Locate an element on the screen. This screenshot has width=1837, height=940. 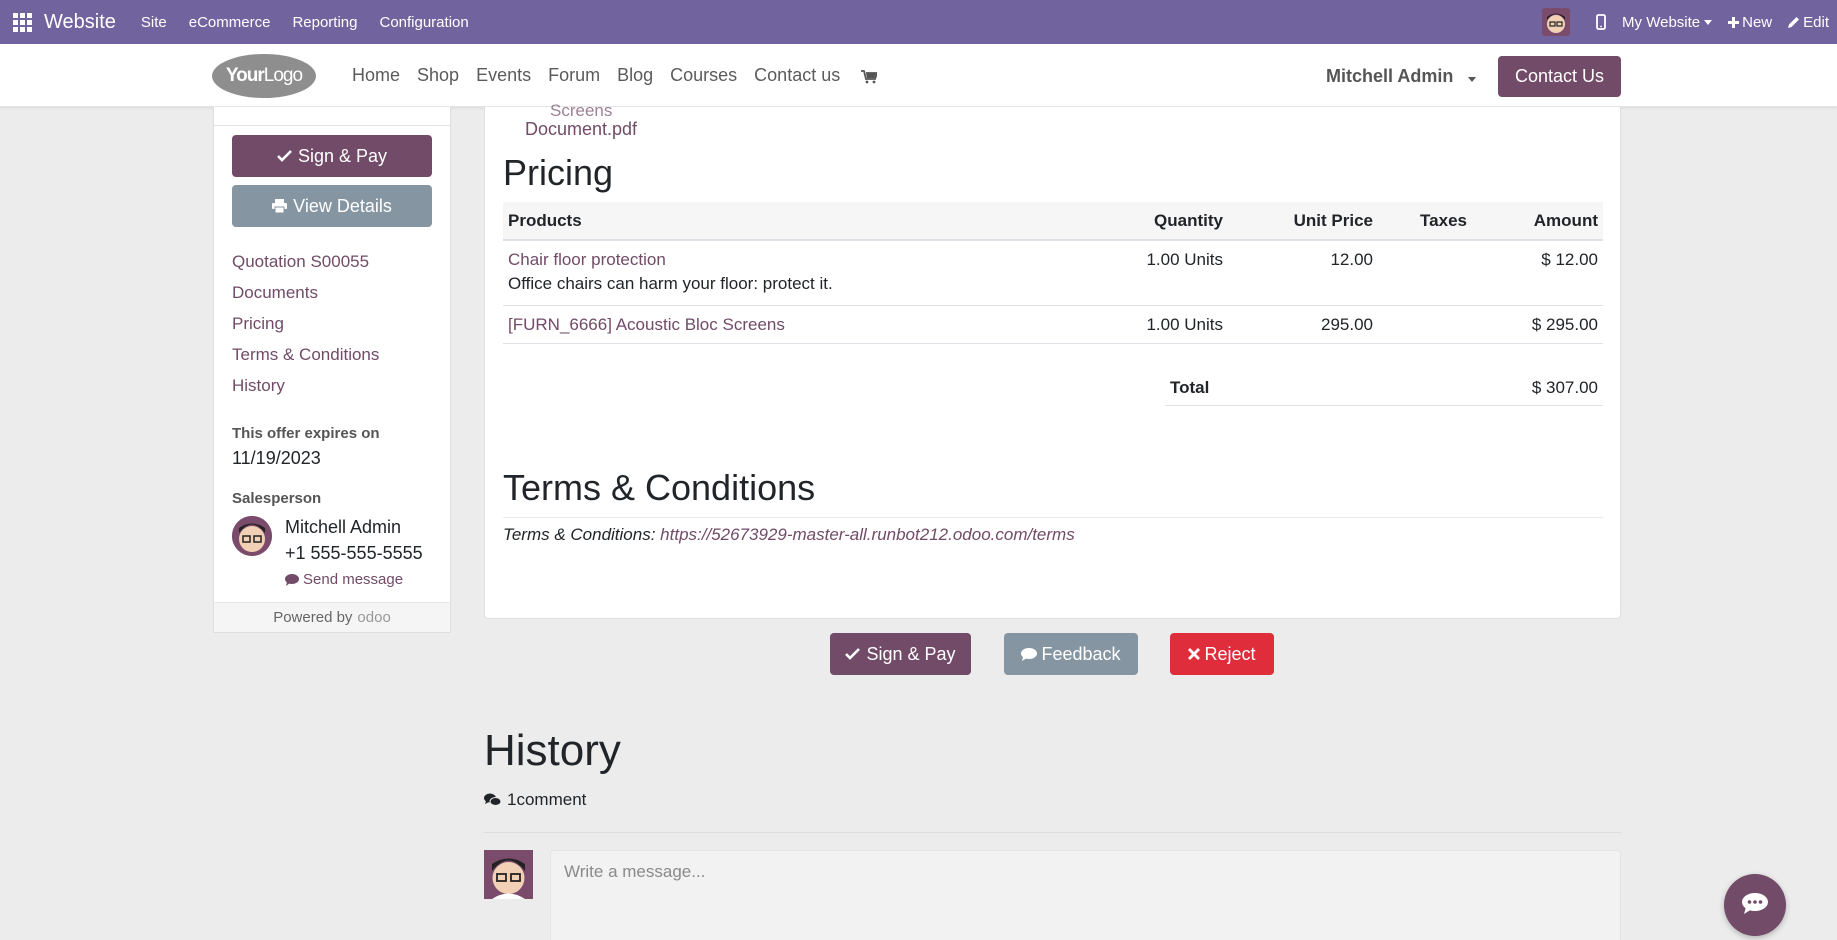
sign-pay-button: Sign & Pay is located at coordinates (900, 654).